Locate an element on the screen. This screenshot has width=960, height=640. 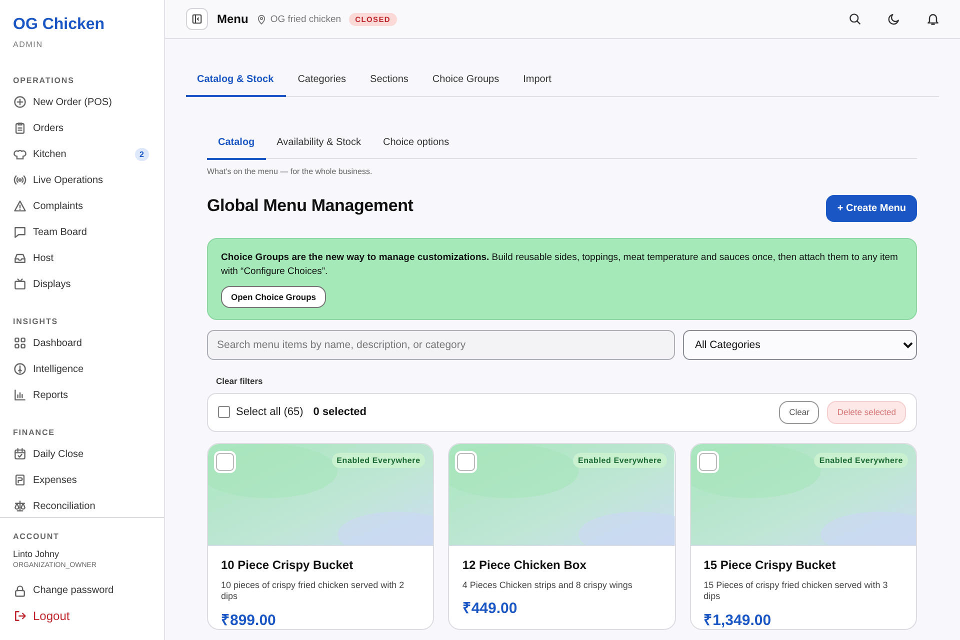
grid-icon is located at coordinates (20, 343).